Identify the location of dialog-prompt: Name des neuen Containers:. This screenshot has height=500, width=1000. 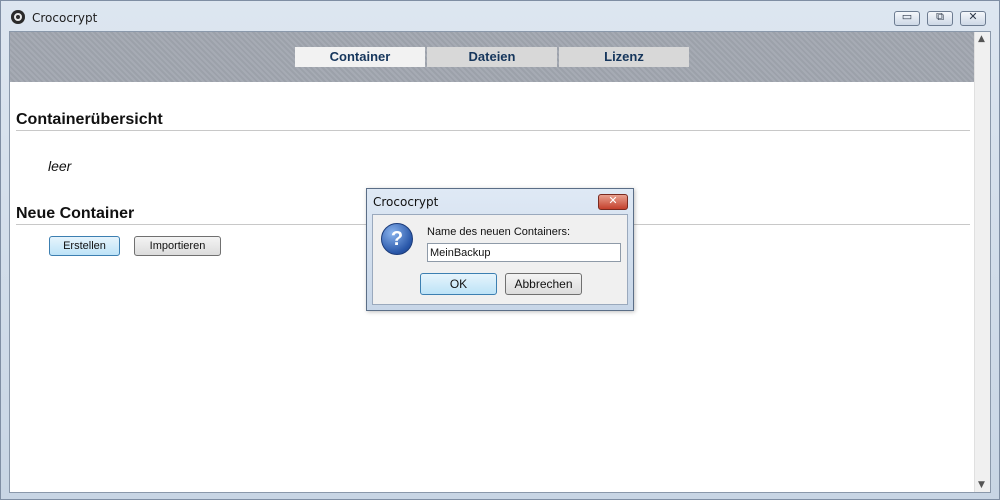
(499, 232).